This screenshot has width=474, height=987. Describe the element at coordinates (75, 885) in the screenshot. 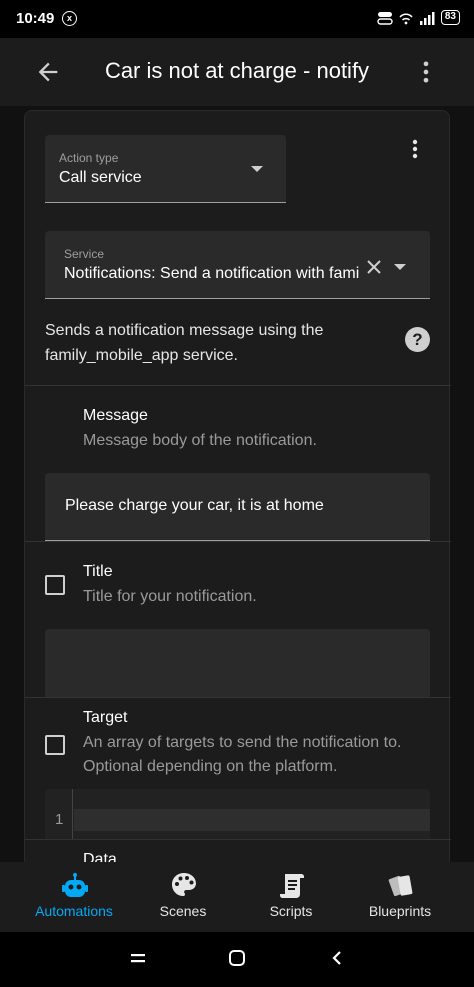

I see `robot-icon` at that location.